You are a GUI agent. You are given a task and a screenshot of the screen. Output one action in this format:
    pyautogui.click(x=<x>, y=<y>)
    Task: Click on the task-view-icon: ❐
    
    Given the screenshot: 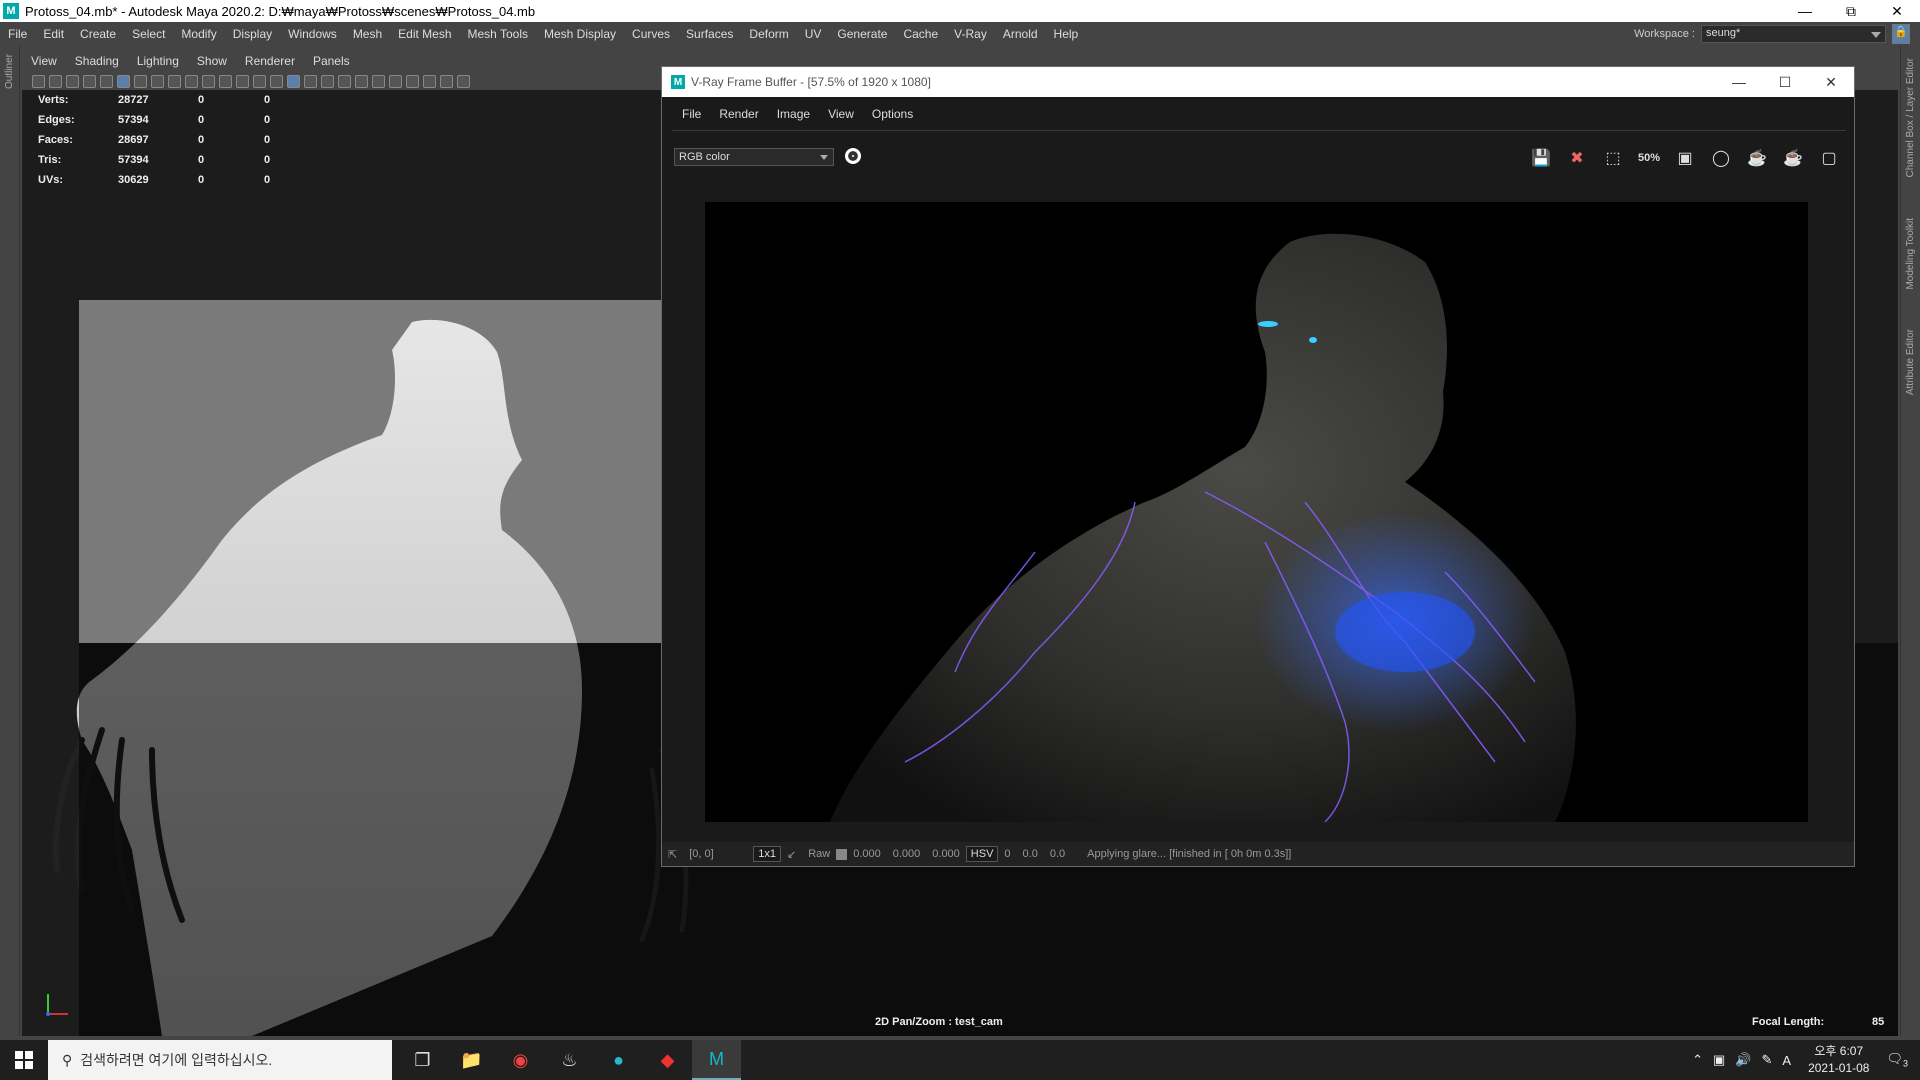 What is the action you would take?
    pyautogui.click(x=422, y=1060)
    